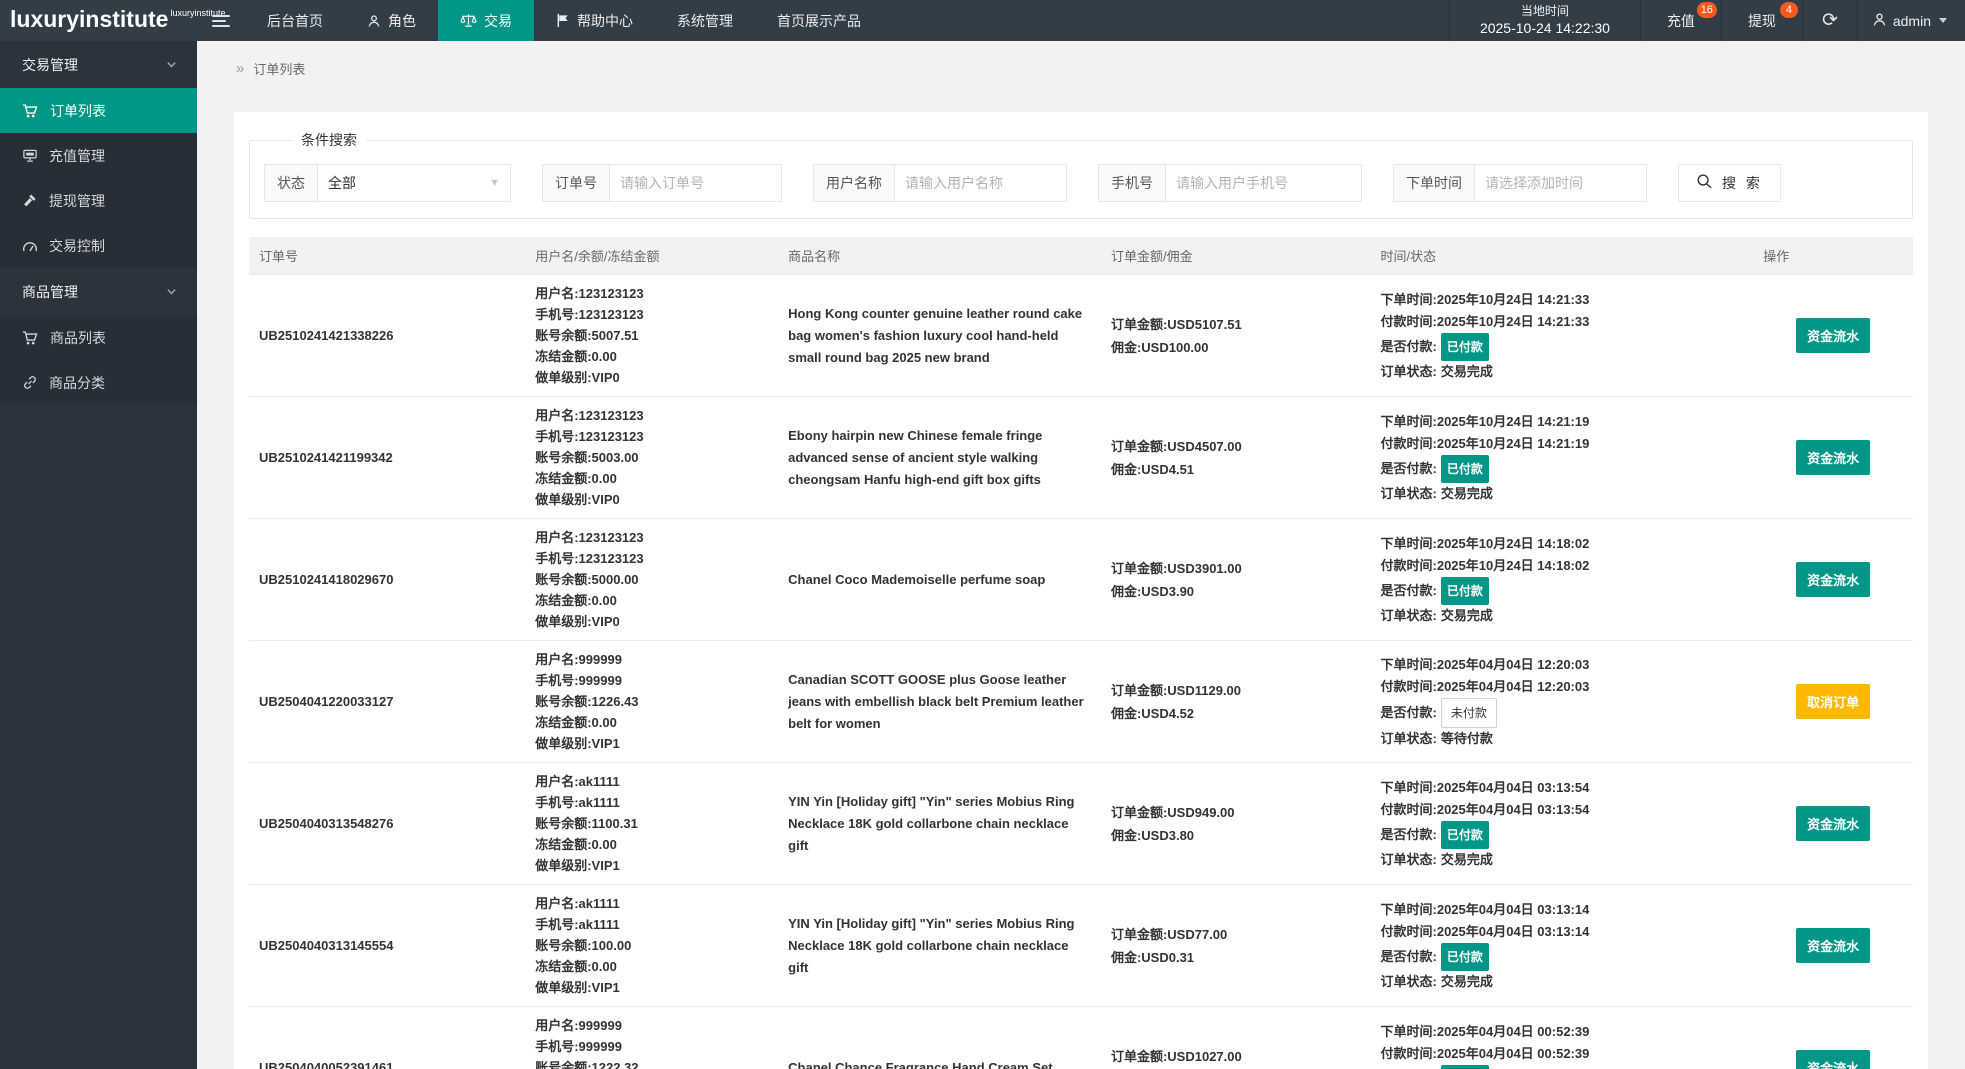 The image size is (1965, 1069). What do you see at coordinates (468, 20) in the screenshot?
I see `scales-icon` at bounding box center [468, 20].